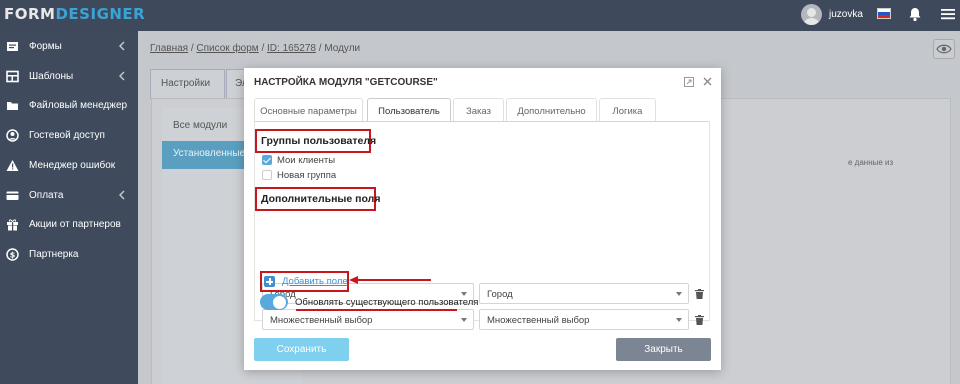 The height and width of the screenshot is (384, 960). What do you see at coordinates (45, 46) in the screenshot?
I see `sidebar-item-label: Формы` at bounding box center [45, 46].